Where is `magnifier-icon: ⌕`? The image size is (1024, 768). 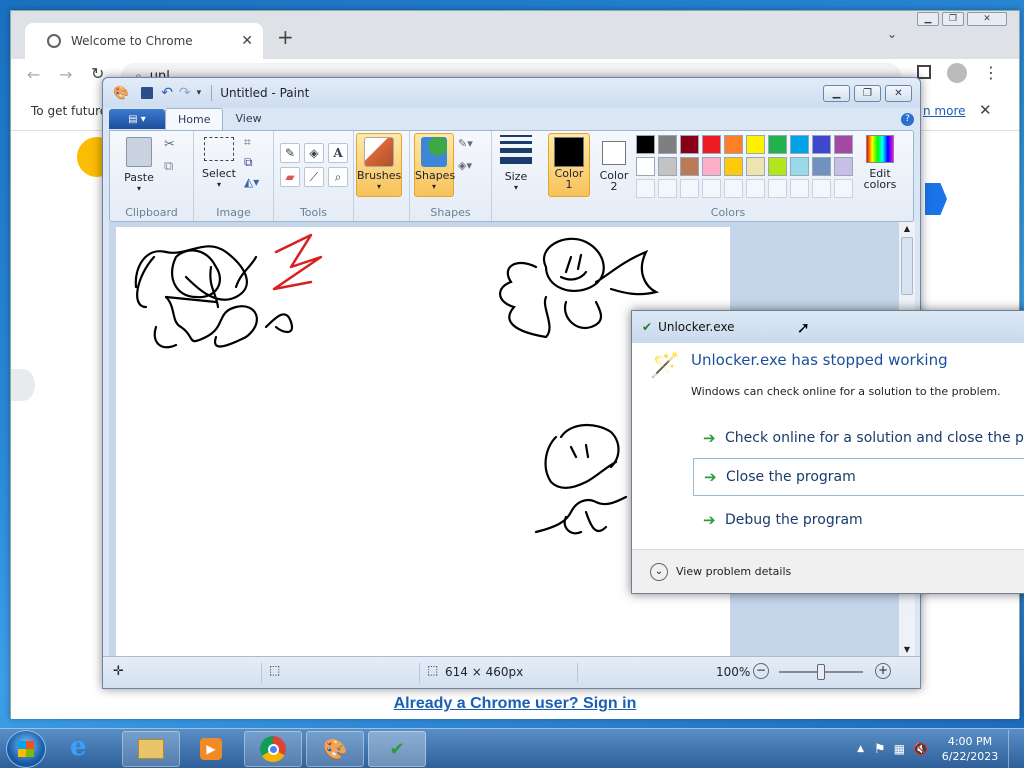 magnifier-icon: ⌕ is located at coordinates (338, 177).